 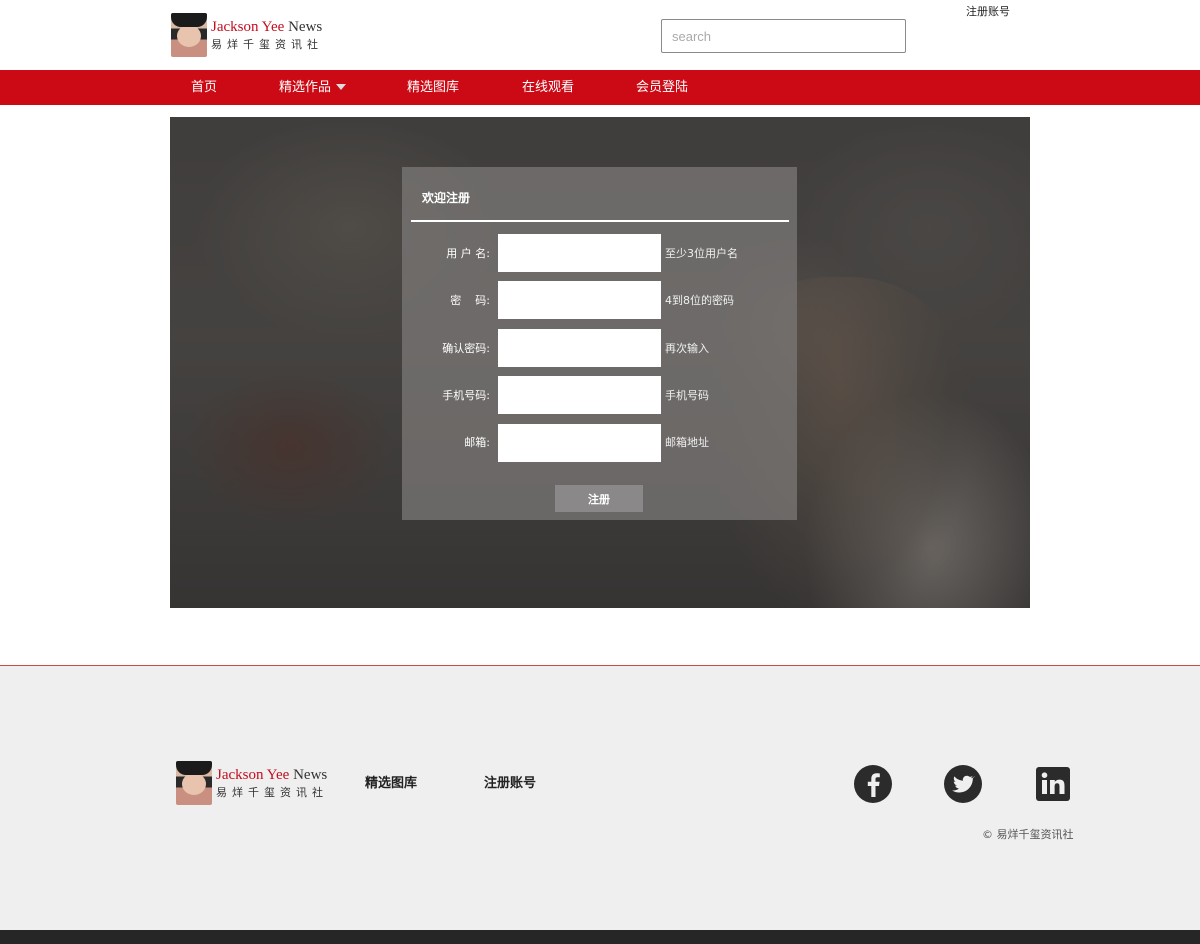 I want to click on twitter-icon, so click(x=963, y=784).